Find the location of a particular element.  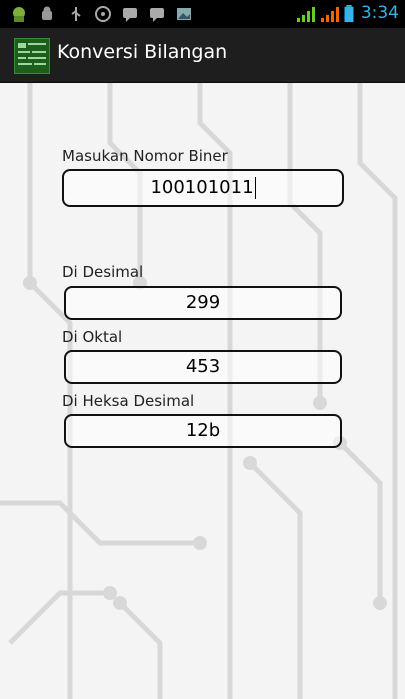

binary-input: 100101011 is located at coordinates (203, 188).